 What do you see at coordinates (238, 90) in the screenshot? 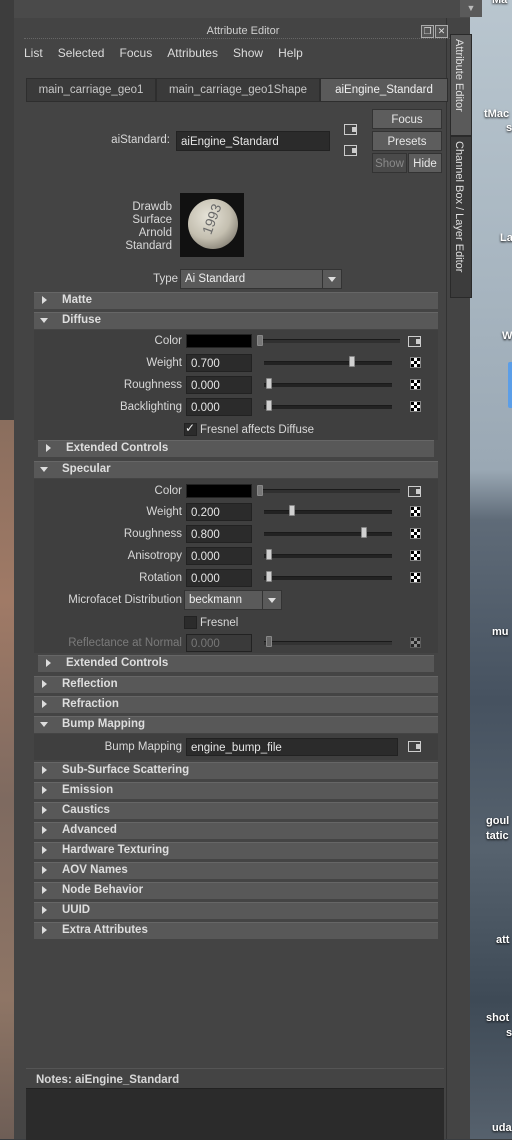
I see `tab-main-carriage-geo1shape: main_carriage_geo1Shape` at bounding box center [238, 90].